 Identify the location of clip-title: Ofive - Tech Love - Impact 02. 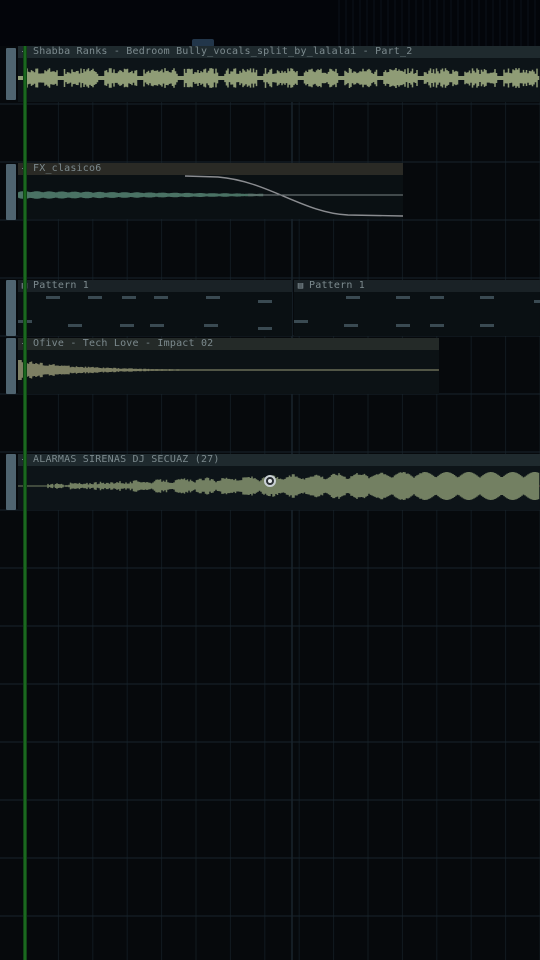
(123, 343).